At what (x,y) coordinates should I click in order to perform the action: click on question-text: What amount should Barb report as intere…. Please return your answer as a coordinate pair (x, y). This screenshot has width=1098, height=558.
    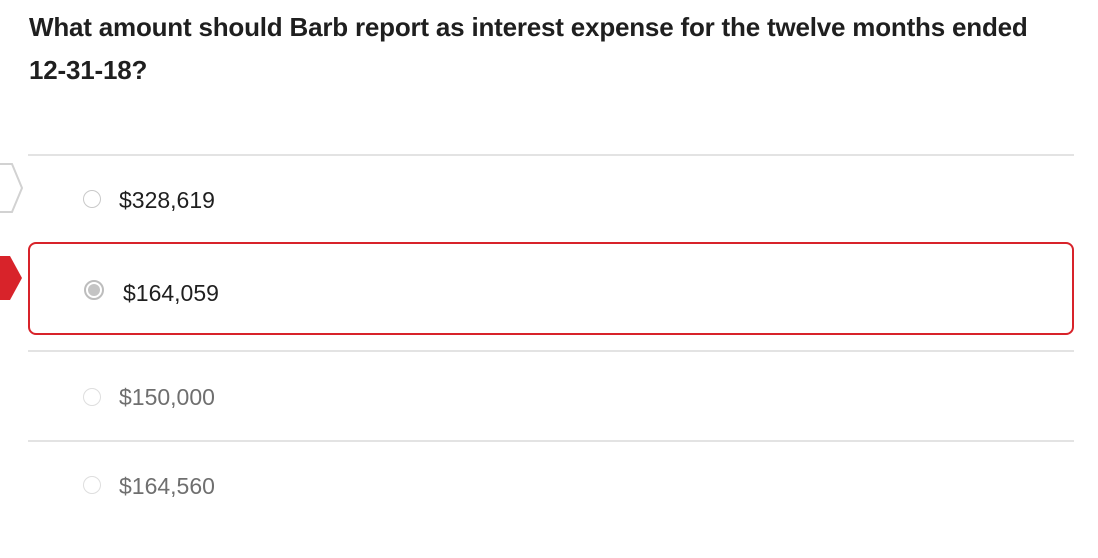
    Looking at the image, I should click on (528, 48).